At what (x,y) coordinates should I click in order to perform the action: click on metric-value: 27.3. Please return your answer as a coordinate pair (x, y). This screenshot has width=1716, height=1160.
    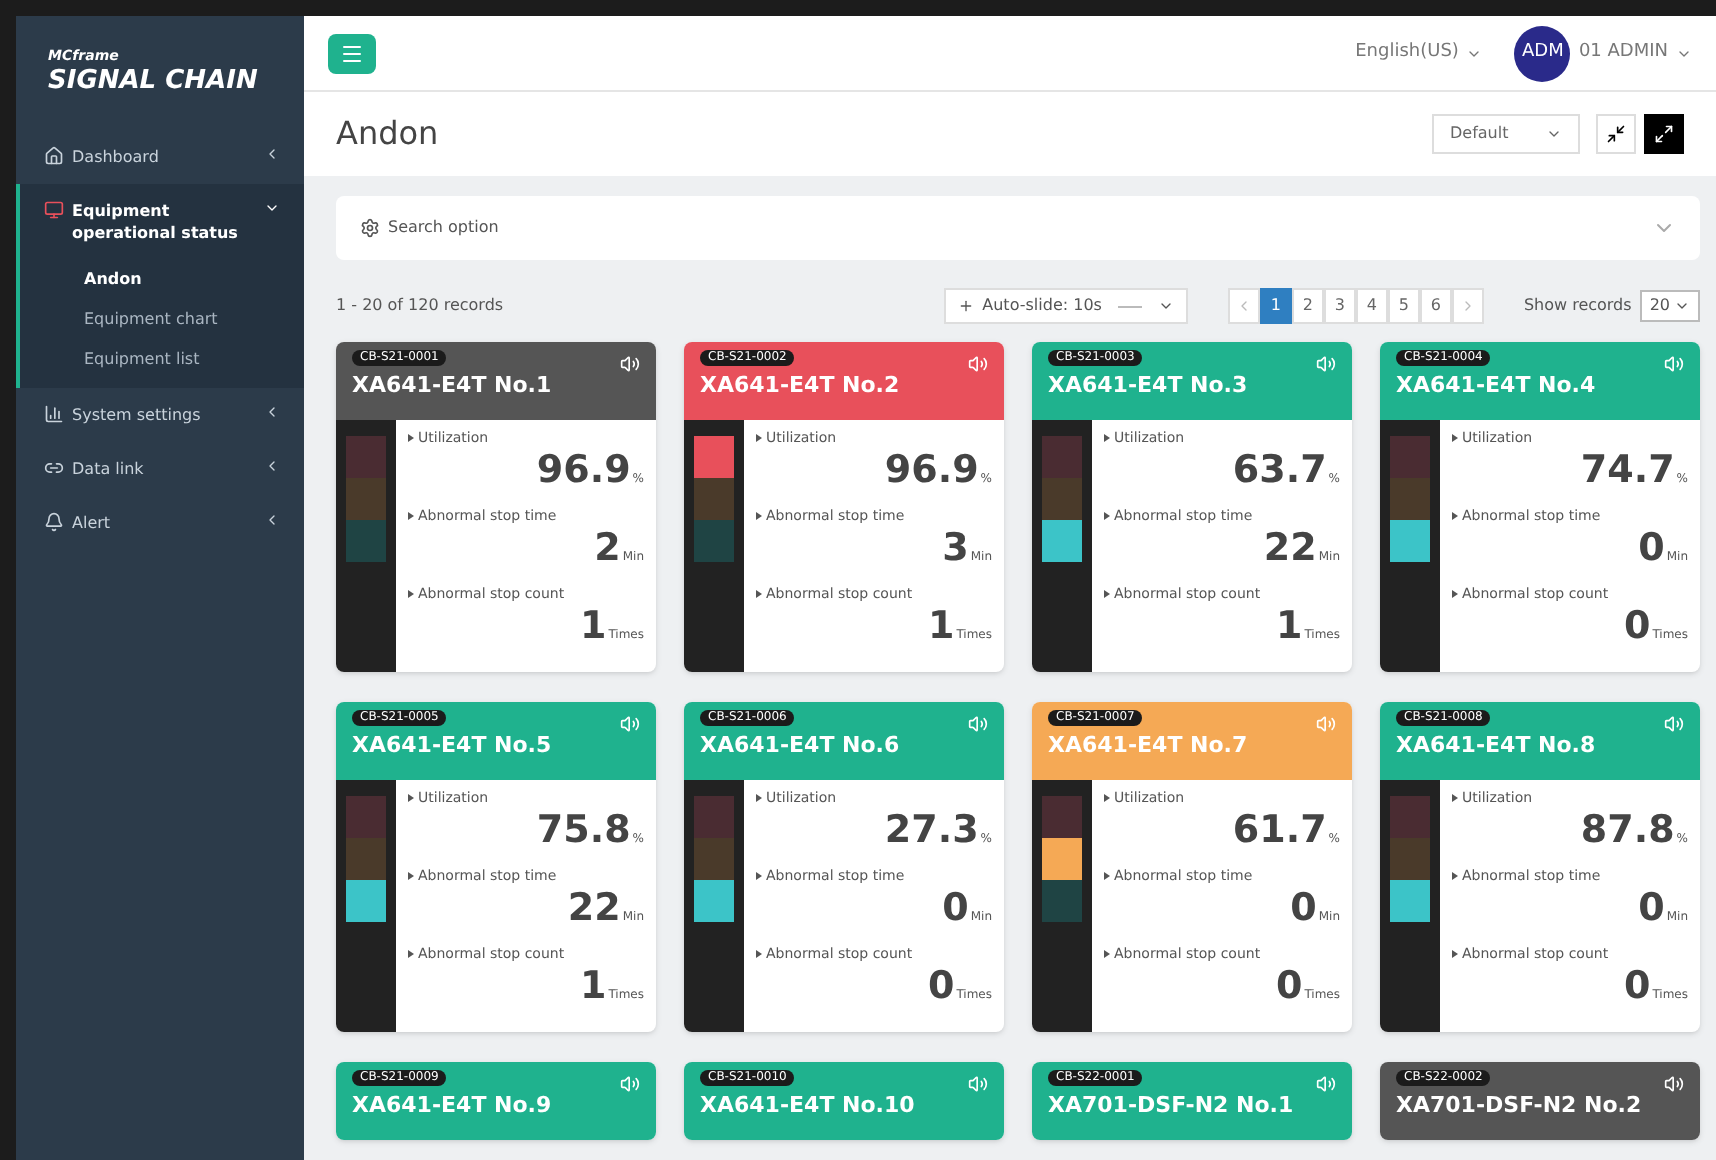
    Looking at the image, I should click on (931, 831).